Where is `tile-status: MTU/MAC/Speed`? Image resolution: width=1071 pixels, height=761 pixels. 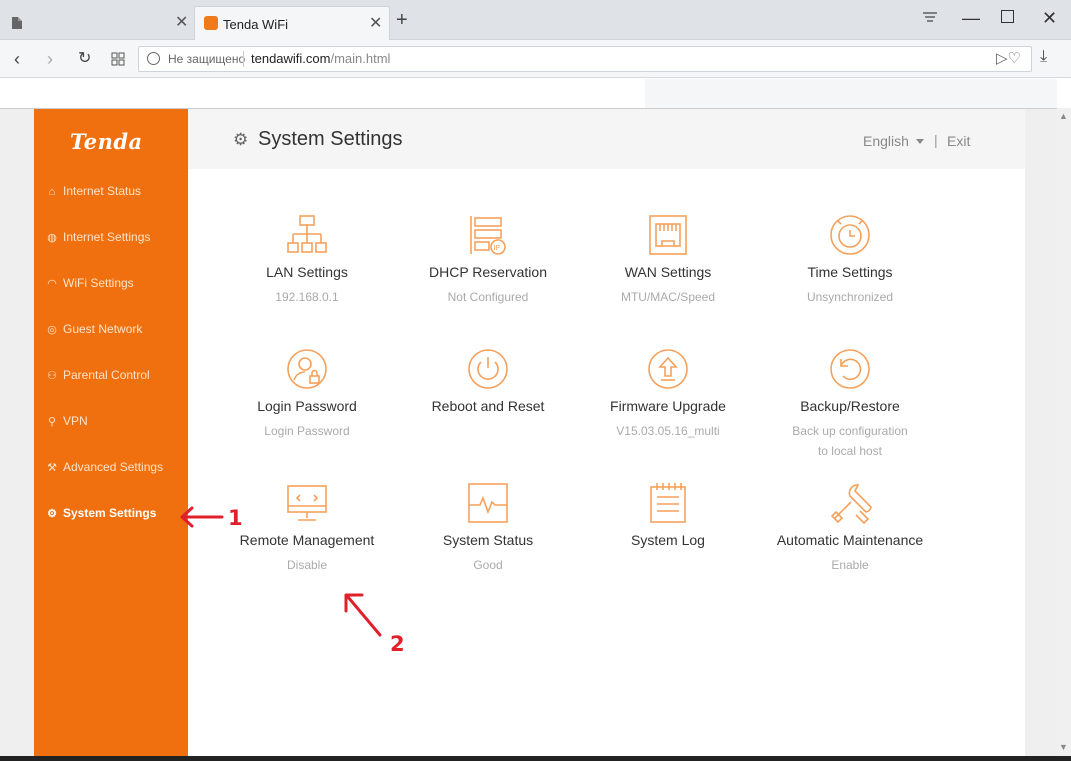
tile-status: MTU/MAC/Speed is located at coordinates (668, 297).